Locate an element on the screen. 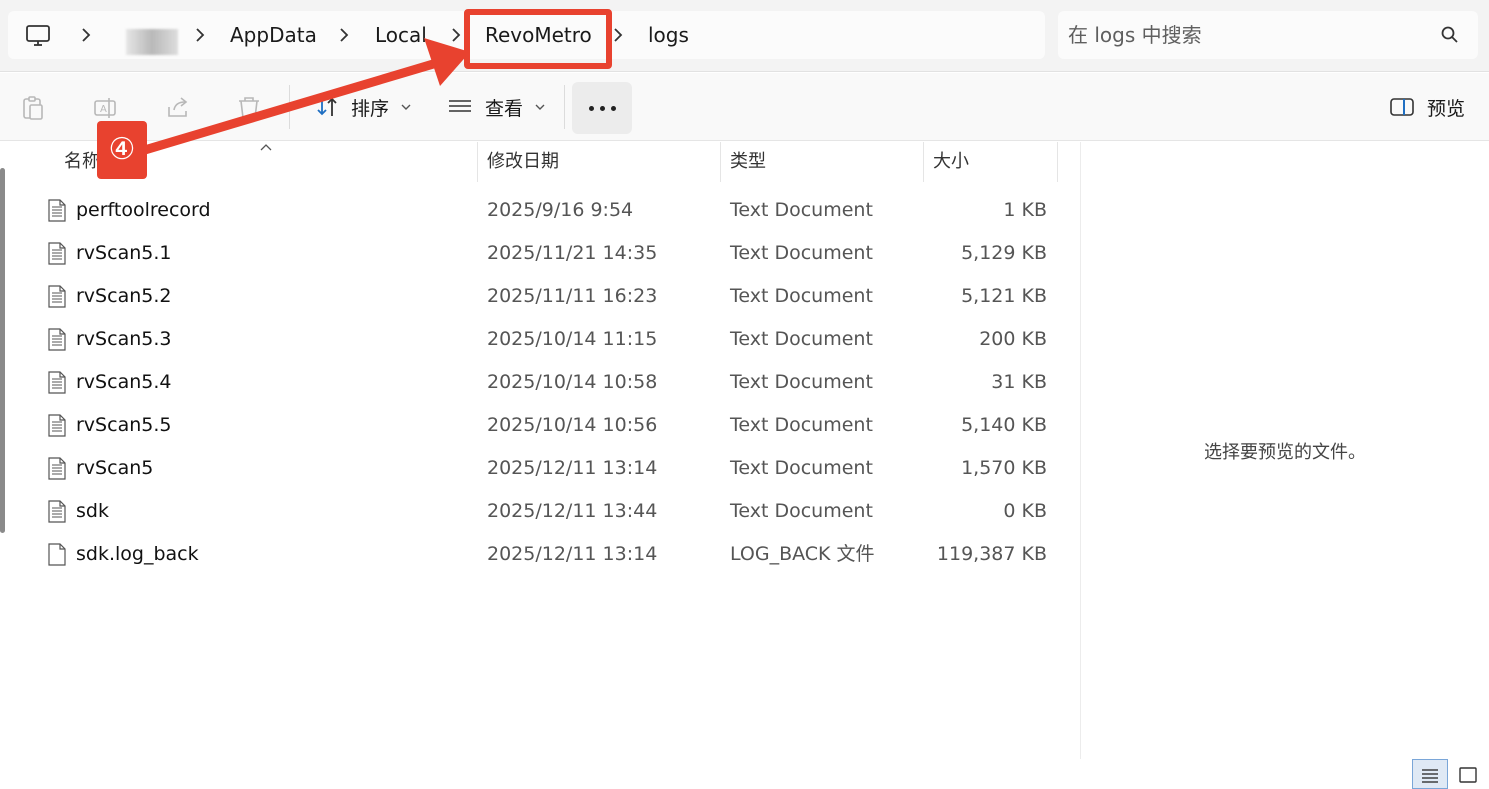  file-name: rvScan5.3 is located at coordinates (124, 339).